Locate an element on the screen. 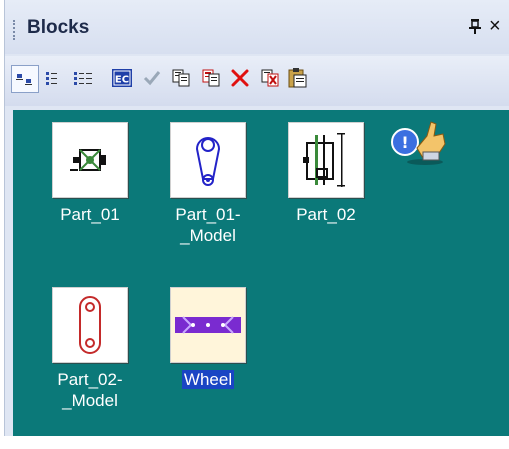  panel-title: Blocks is located at coordinates (58, 27).